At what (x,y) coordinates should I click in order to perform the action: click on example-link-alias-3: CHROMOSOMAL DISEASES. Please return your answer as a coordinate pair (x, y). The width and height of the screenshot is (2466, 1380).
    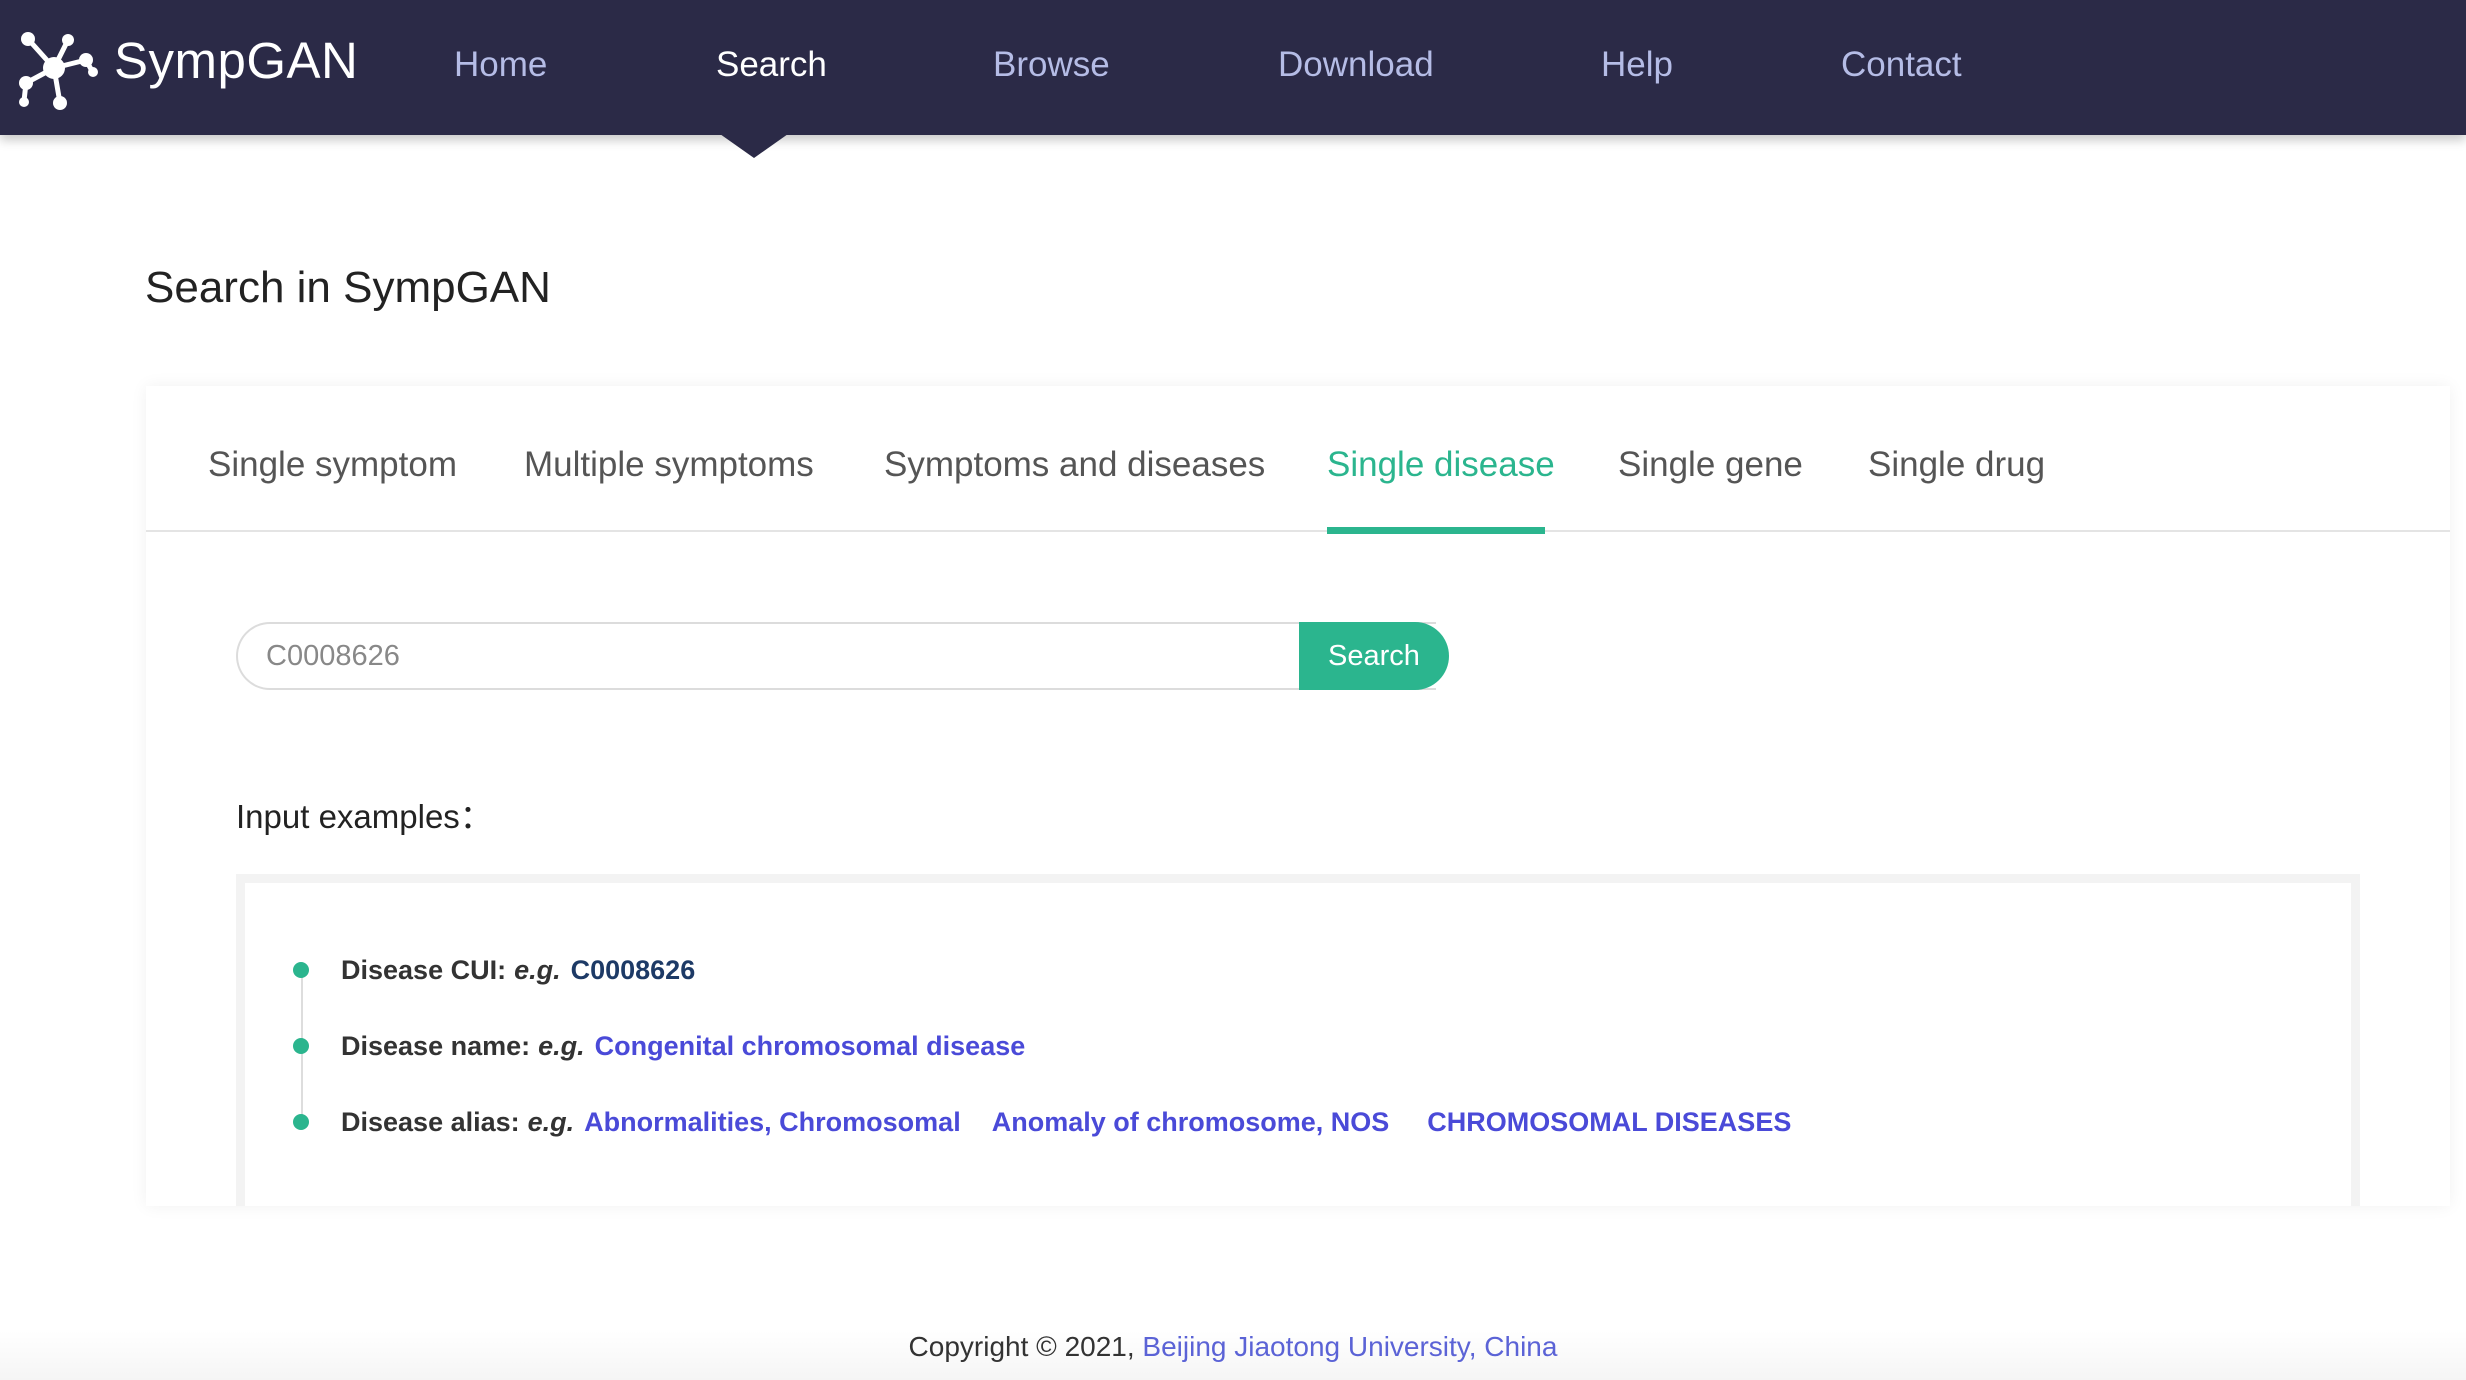
    Looking at the image, I should click on (1609, 1122).